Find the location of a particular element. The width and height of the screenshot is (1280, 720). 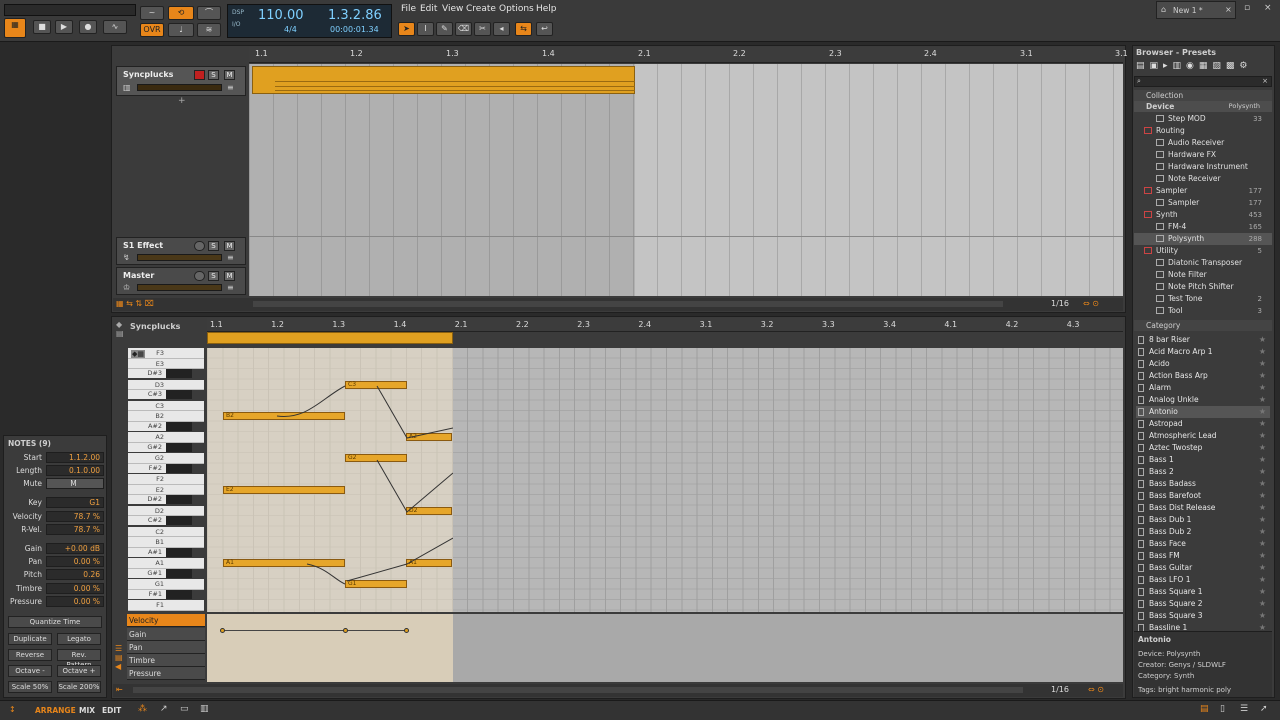

expression-lane is located at coordinates (665, 648).